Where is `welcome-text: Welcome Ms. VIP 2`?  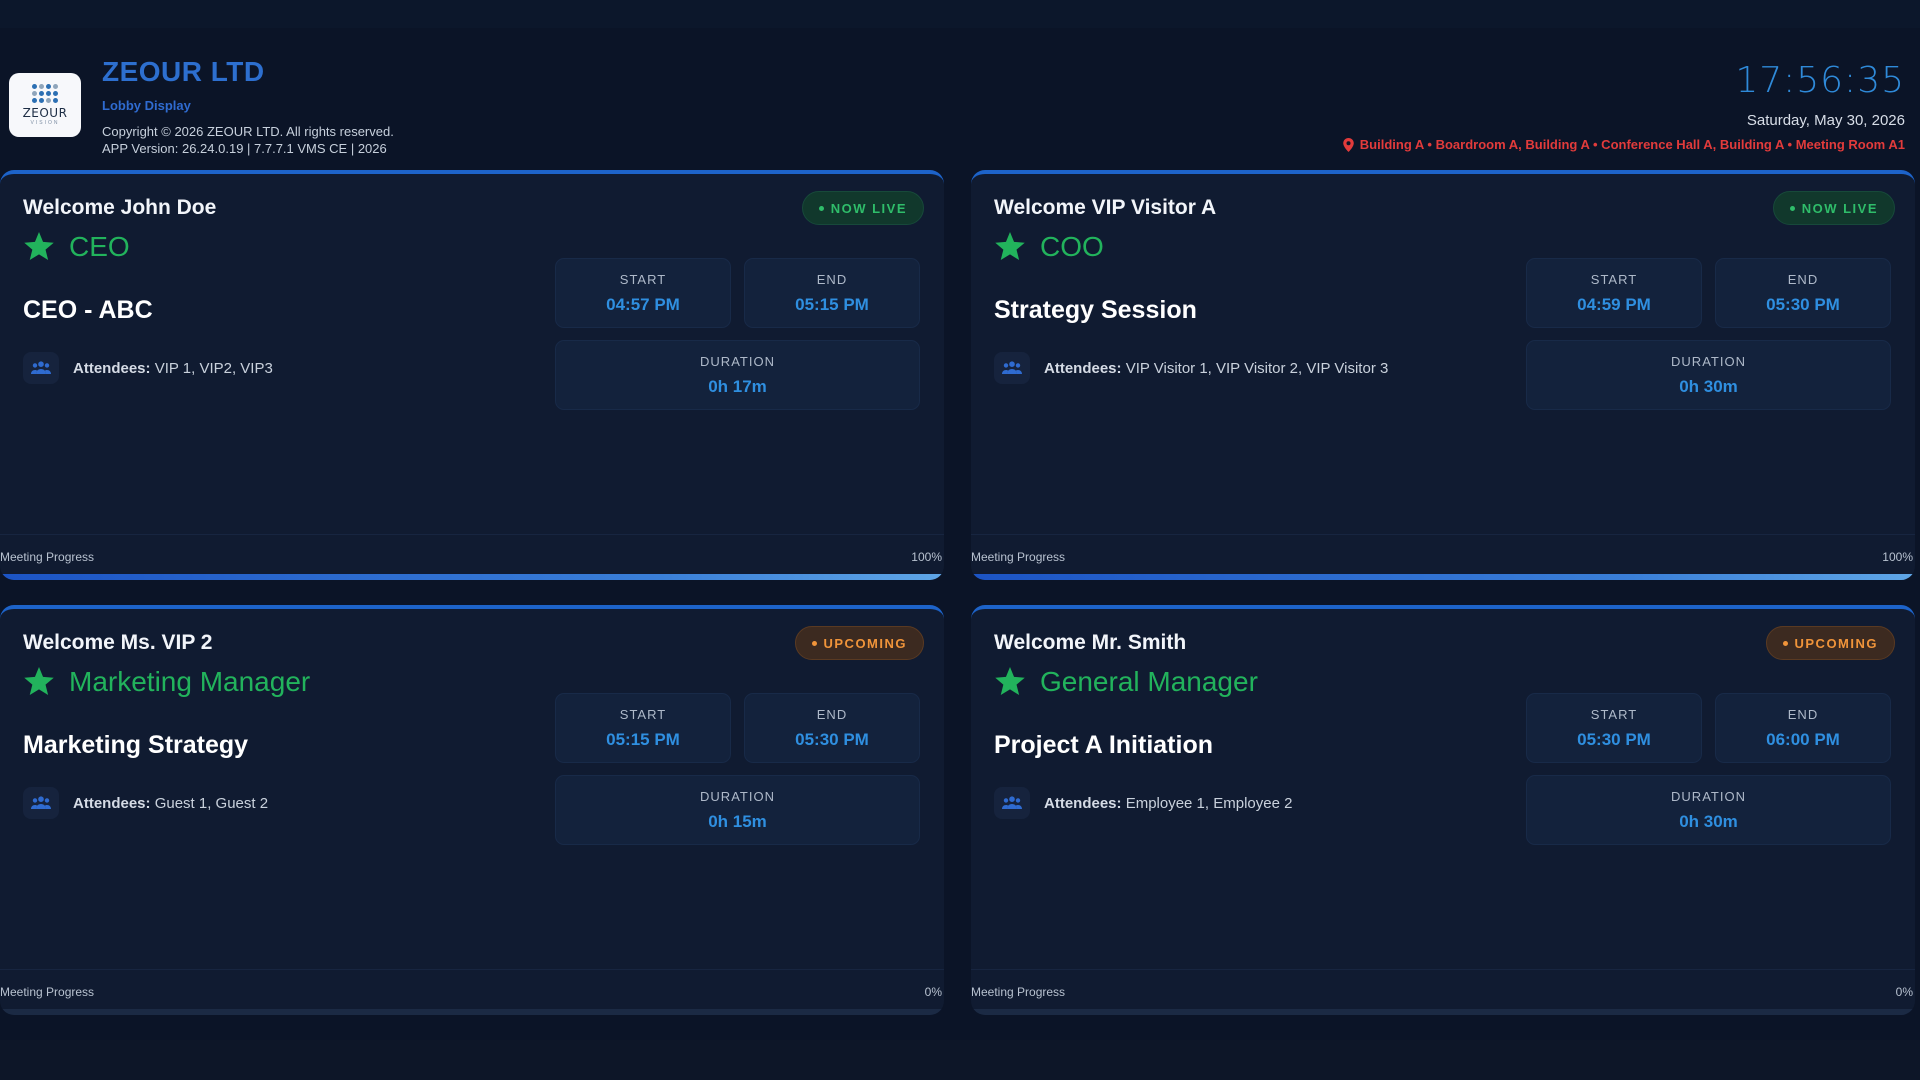
welcome-text: Welcome Ms. VIP 2 is located at coordinates (118, 642).